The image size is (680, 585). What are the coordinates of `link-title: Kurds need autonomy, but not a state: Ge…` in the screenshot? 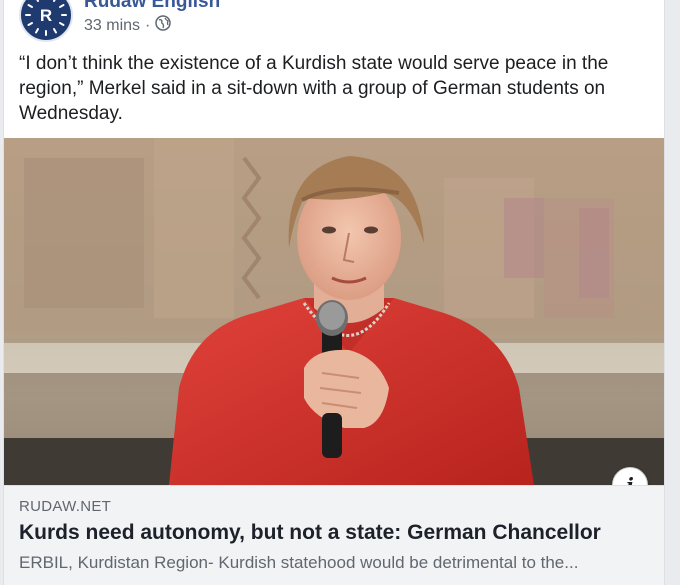 It's located at (310, 533).